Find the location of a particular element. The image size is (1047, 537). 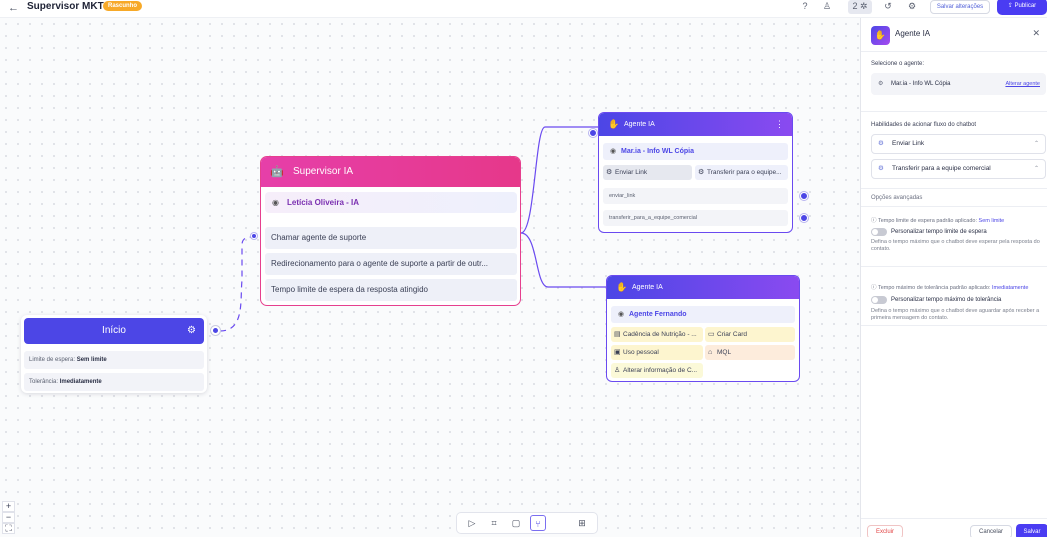

zoom-controls: + − ⛶ is located at coordinates (8, 517).